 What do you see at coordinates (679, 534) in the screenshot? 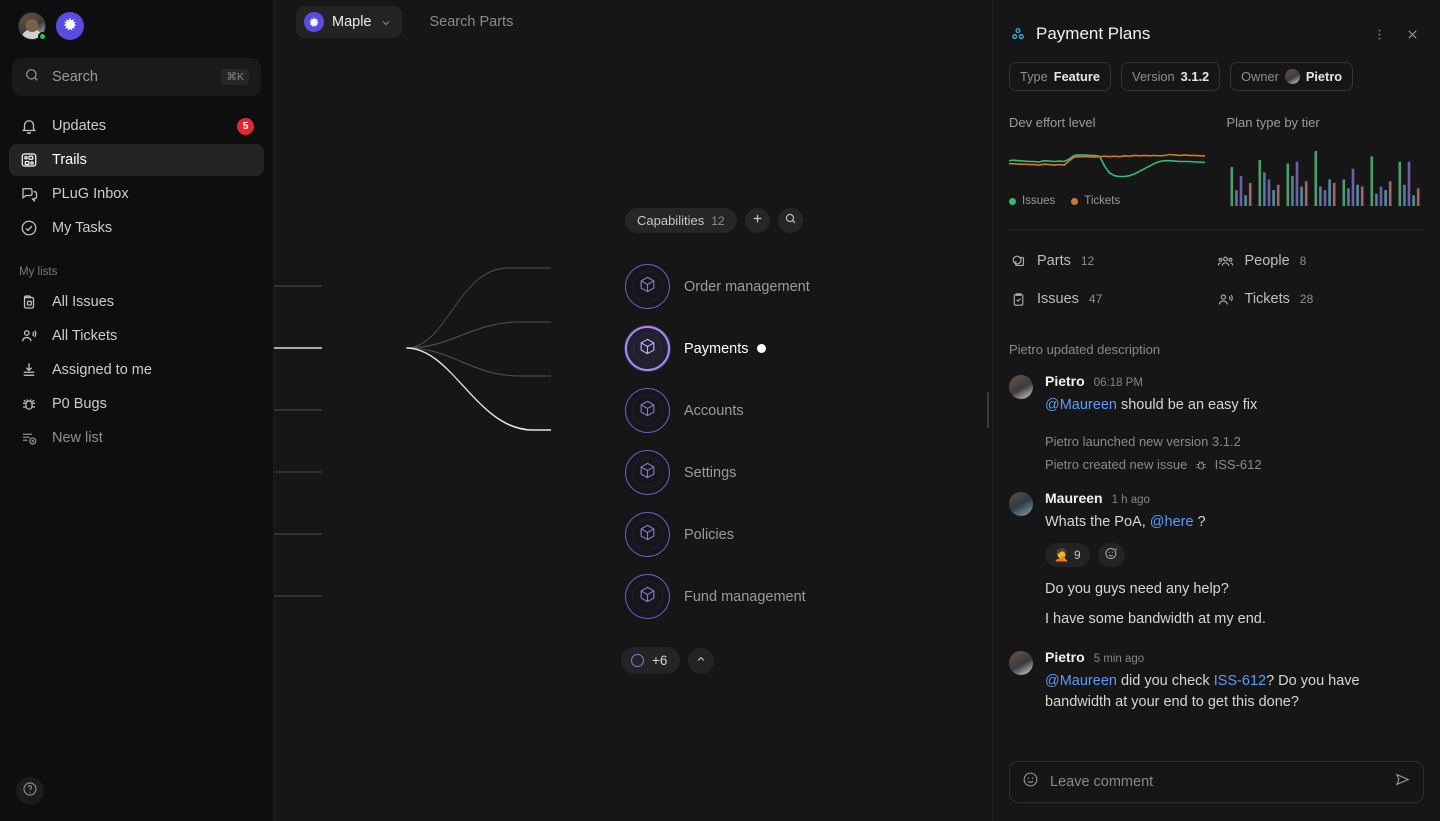
I see `capability-node-policies: Policies` at bounding box center [679, 534].